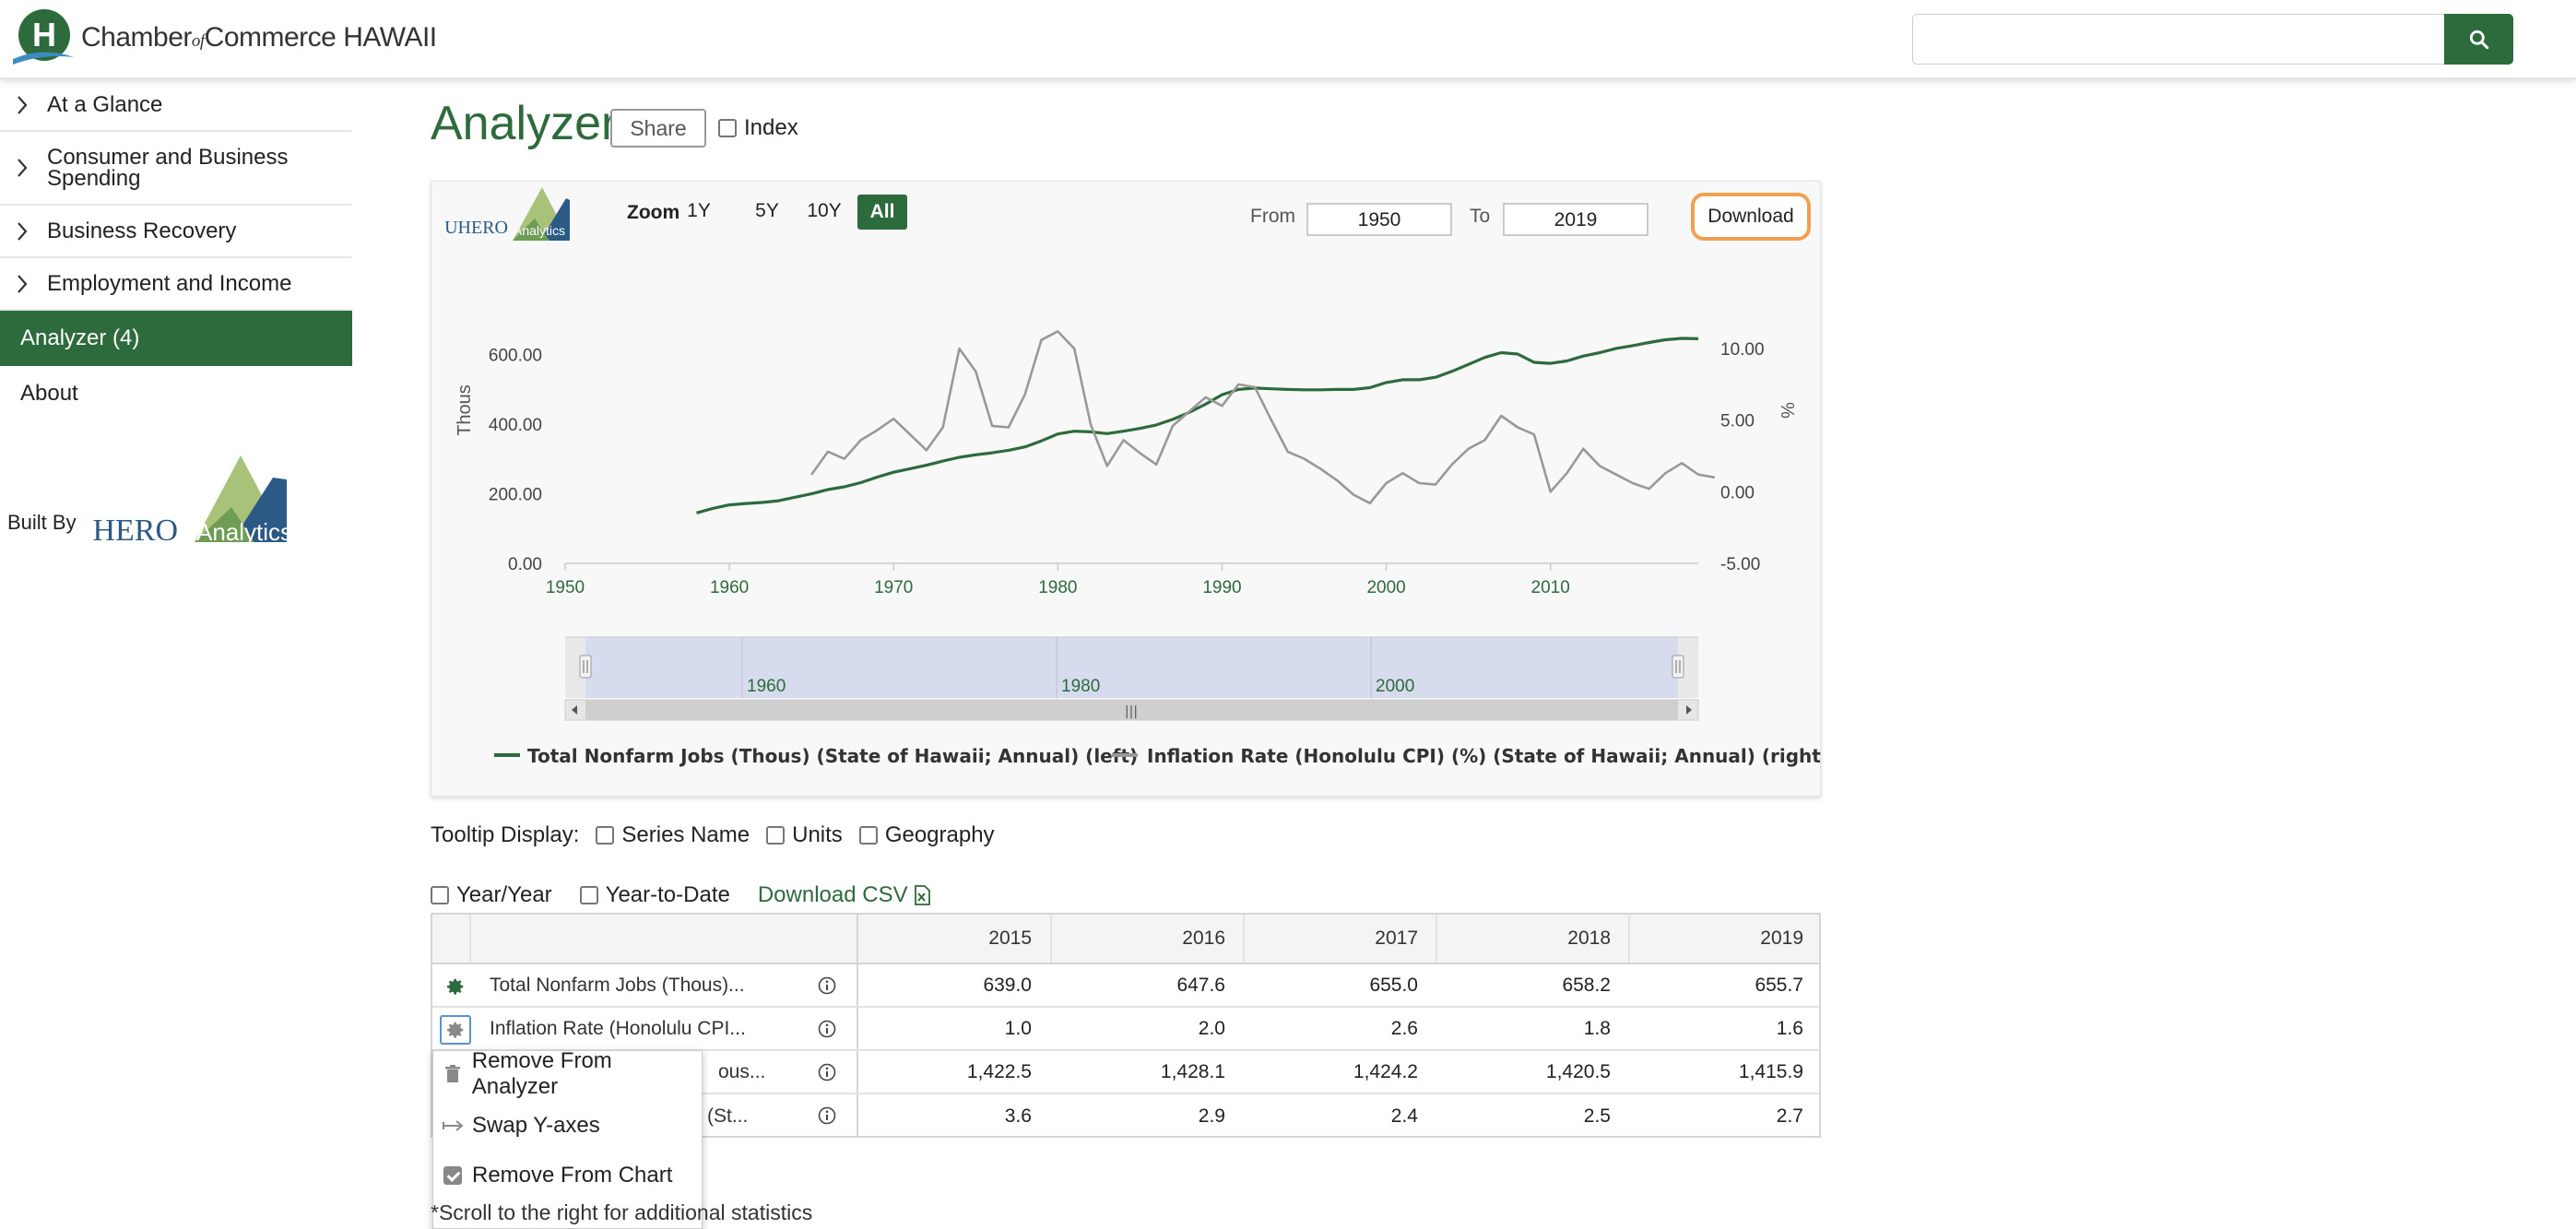 This screenshot has height=1229, width=2576. Describe the element at coordinates (505, 834) in the screenshot. I see `tooltip-display-label: Tooltip Display:` at that location.